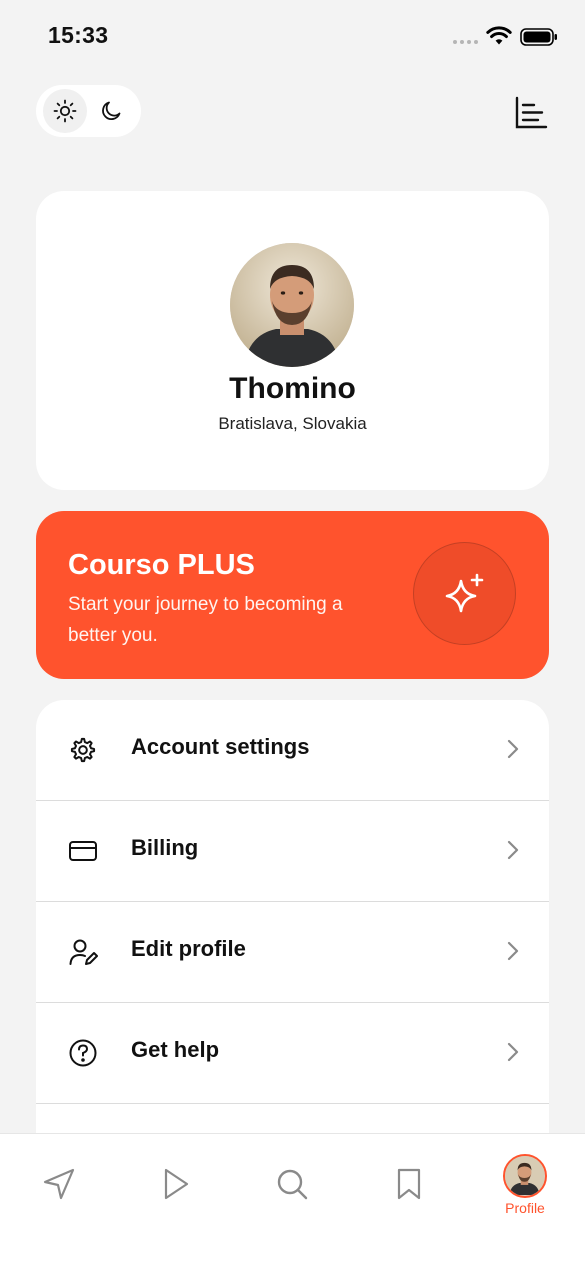 The height and width of the screenshot is (1267, 585). Describe the element at coordinates (78, 35) in the screenshot. I see `status-time: 15:33` at that location.